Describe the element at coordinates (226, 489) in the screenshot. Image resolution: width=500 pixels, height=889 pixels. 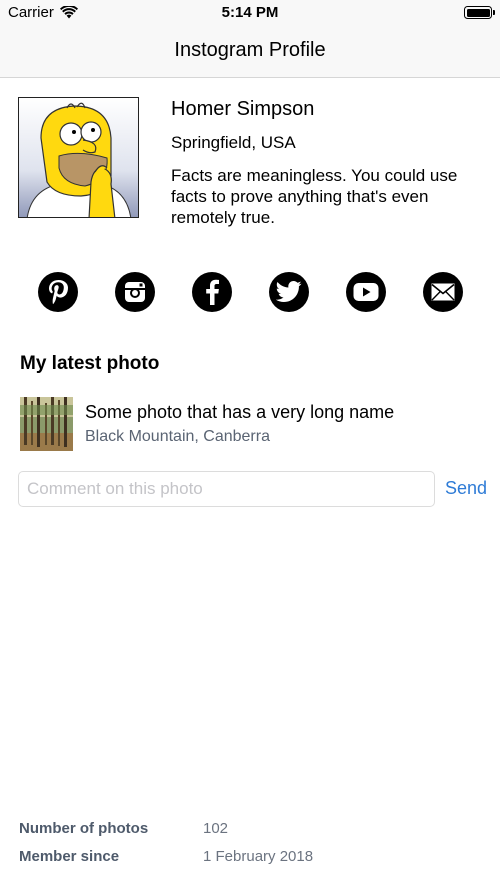
I see `comment-input` at that location.